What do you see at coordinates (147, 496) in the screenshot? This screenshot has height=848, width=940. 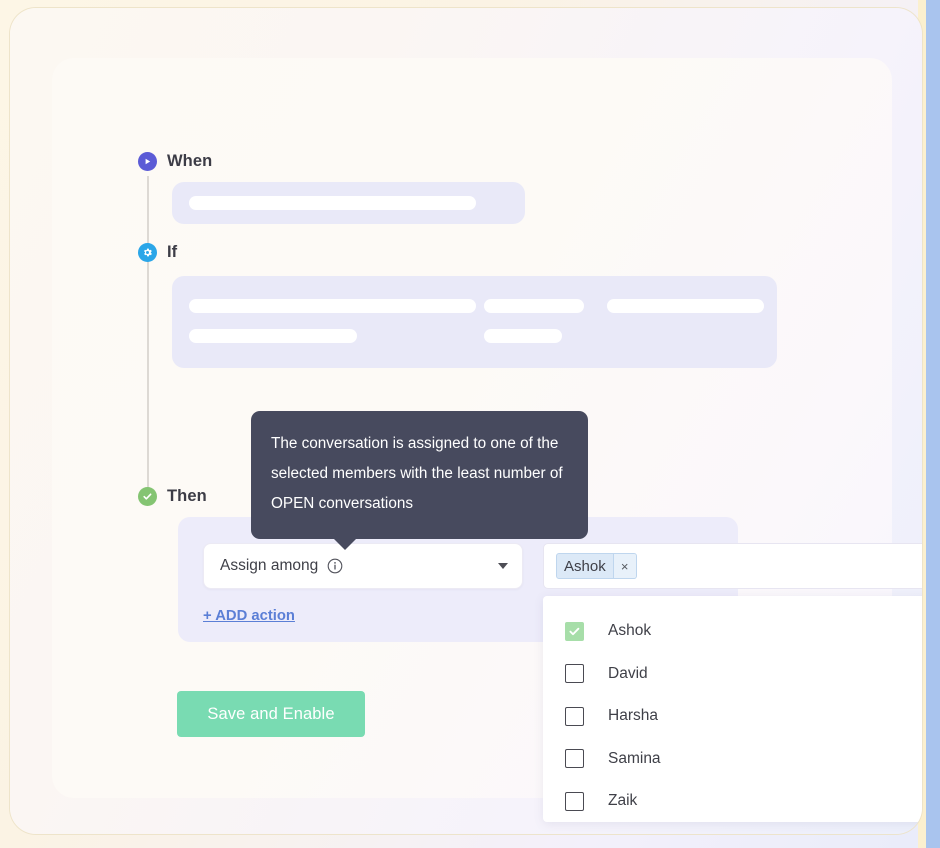 I see `check-circle-icon` at bounding box center [147, 496].